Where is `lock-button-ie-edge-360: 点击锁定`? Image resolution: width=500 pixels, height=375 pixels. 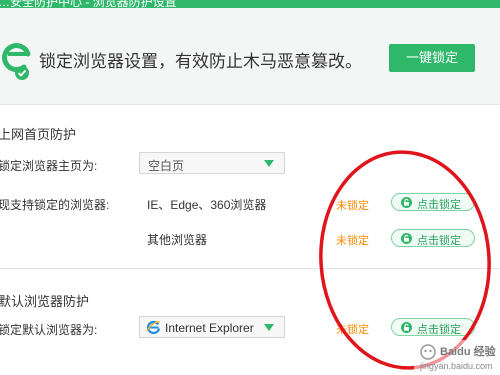 lock-button-ie-edge-360: 点击锁定 is located at coordinates (433, 202).